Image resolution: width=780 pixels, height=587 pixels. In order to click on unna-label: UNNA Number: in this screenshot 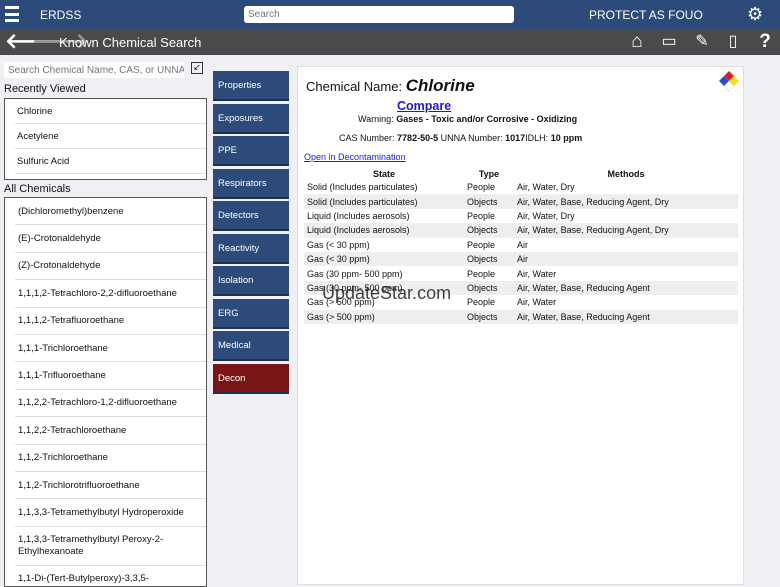, I will do `click(471, 138)`.